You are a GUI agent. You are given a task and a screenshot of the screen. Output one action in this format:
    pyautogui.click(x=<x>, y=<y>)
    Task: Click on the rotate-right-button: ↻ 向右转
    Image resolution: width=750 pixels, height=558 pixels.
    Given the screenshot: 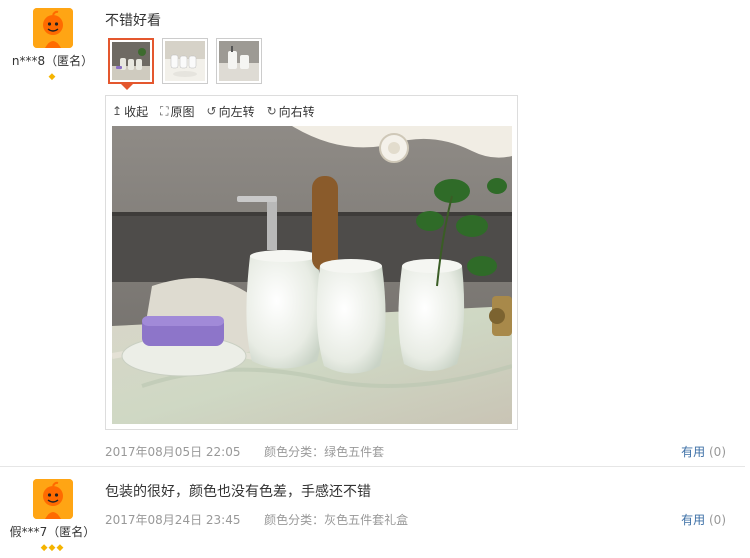 What is the action you would take?
    pyautogui.click(x=291, y=111)
    